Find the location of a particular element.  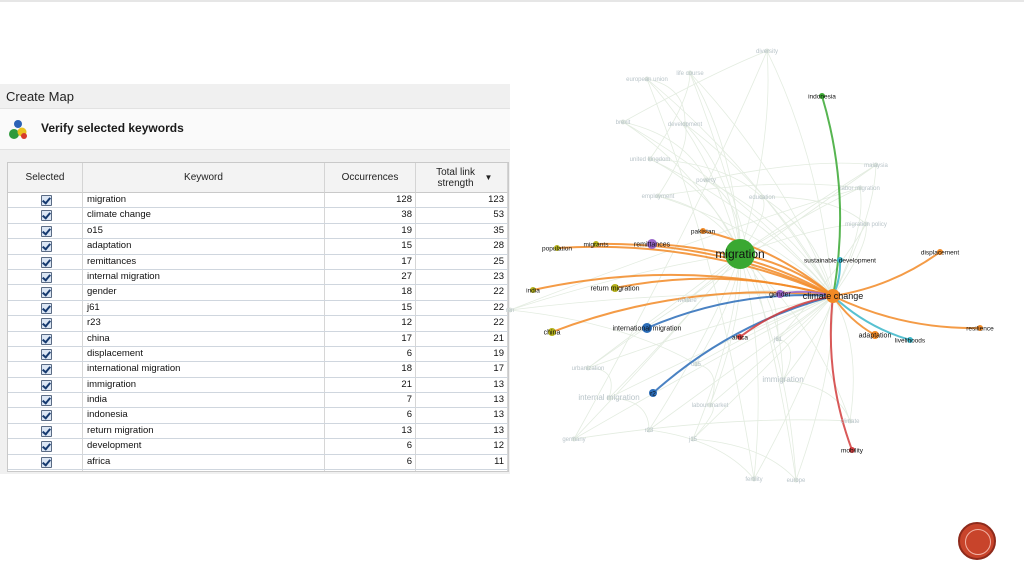

network-label: china is located at coordinates (552, 332).